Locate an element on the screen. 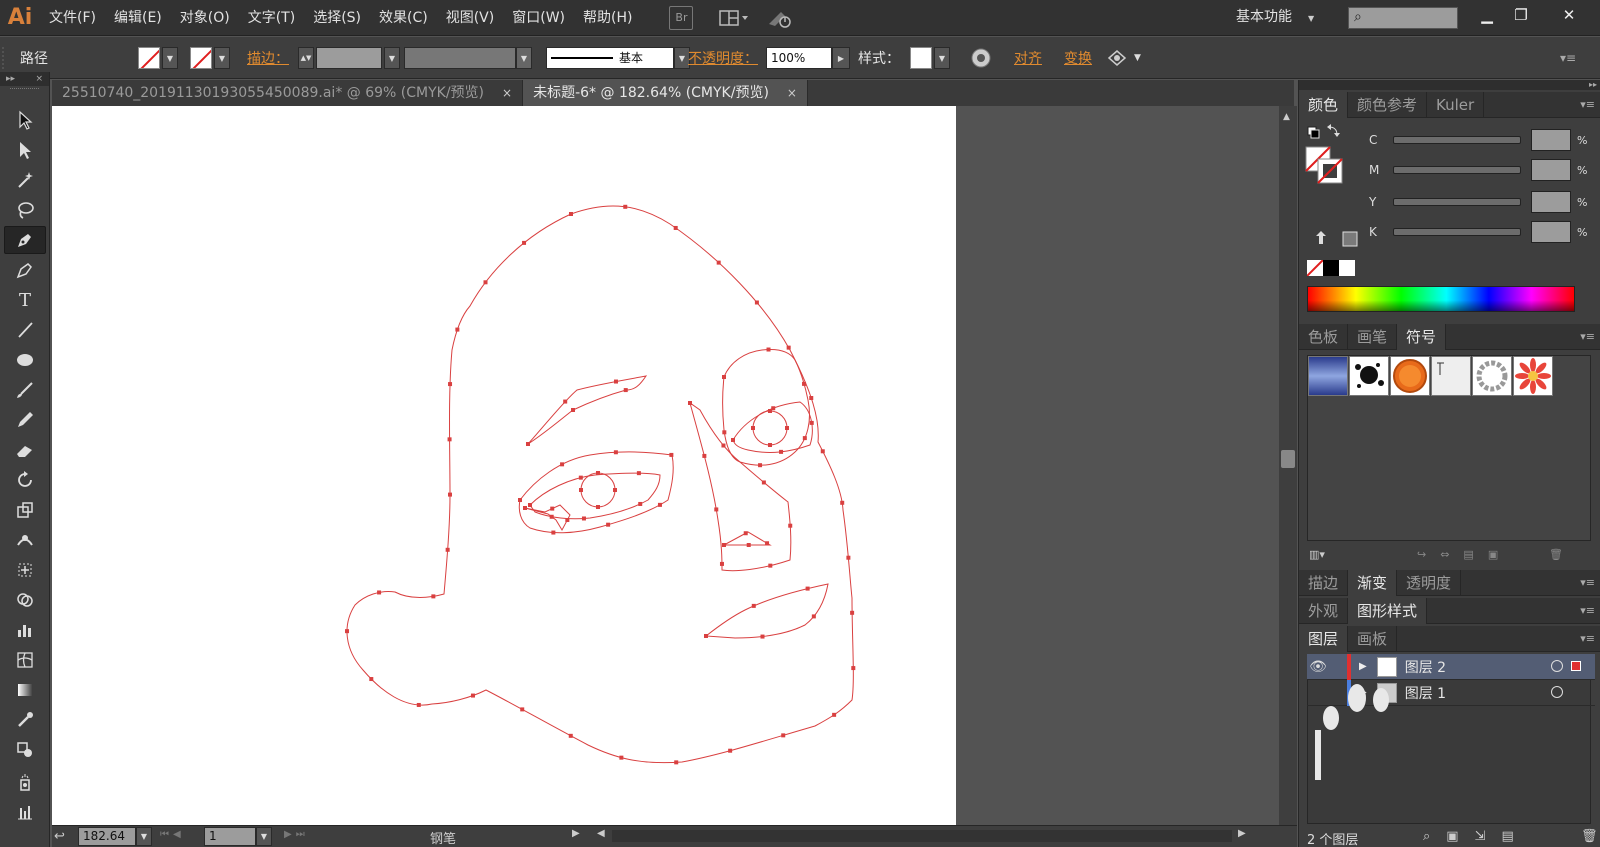 The height and width of the screenshot is (847, 1600). symbol-libraries-icon: ▥▾ is located at coordinates (1317, 554).